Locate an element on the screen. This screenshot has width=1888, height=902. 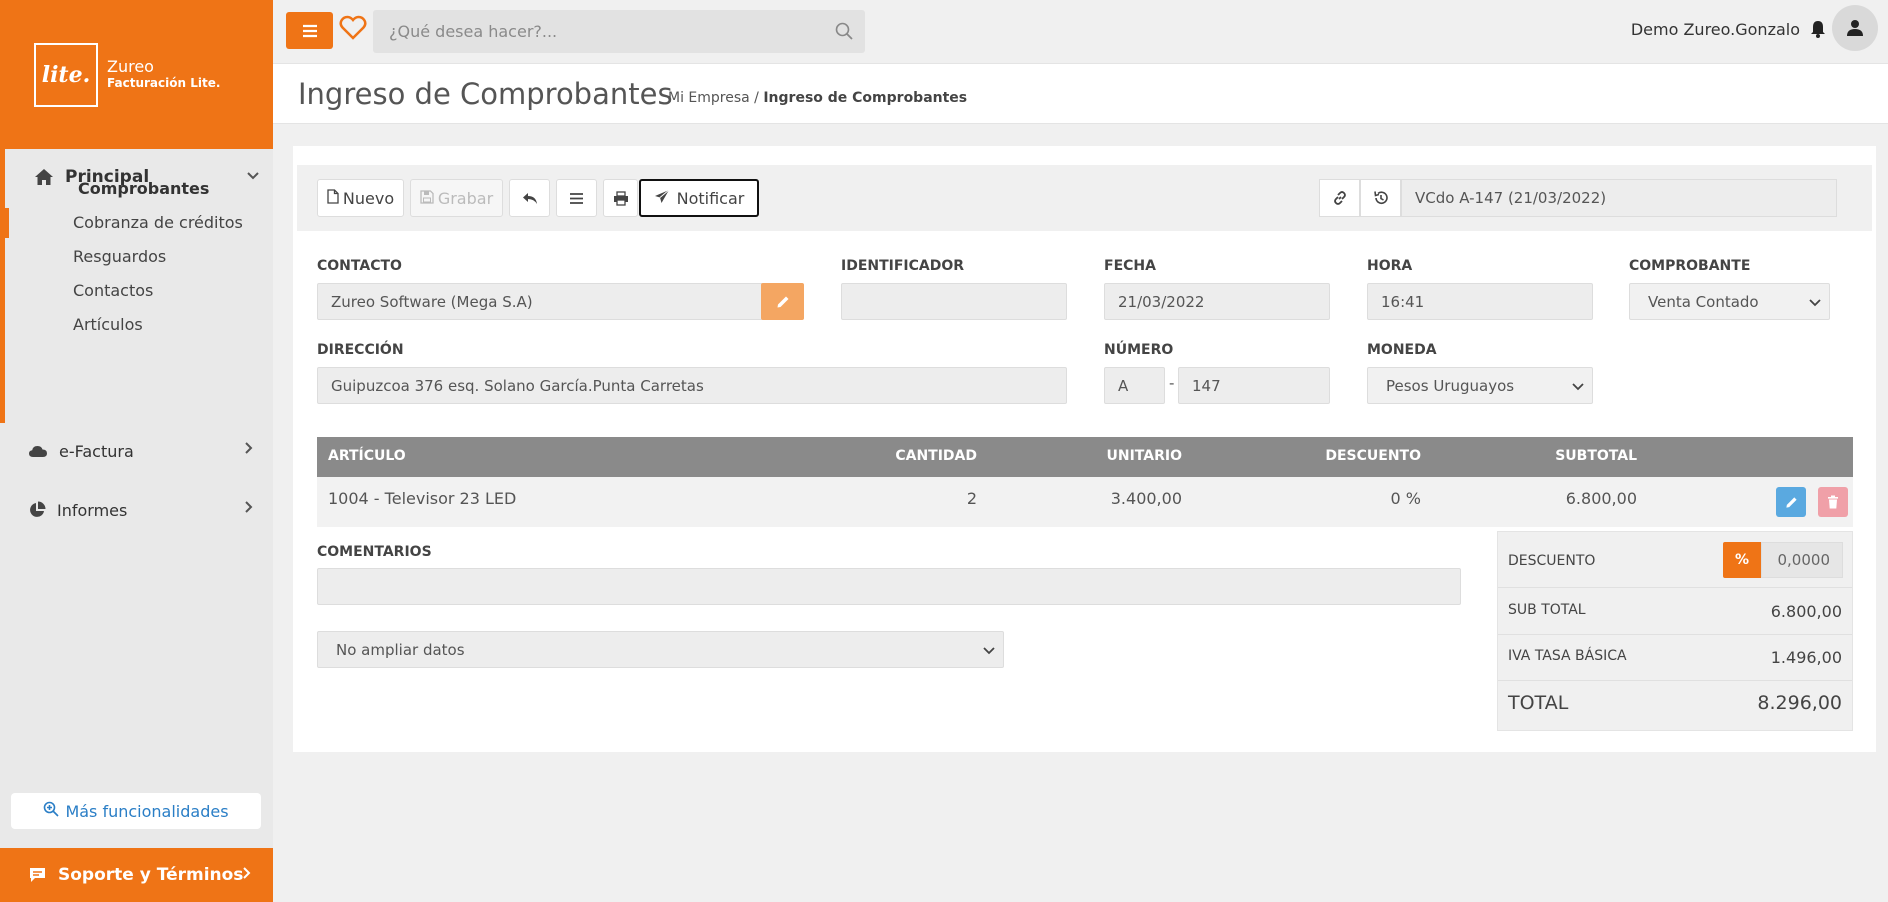
brand-name: Zureo is located at coordinates (130, 66).